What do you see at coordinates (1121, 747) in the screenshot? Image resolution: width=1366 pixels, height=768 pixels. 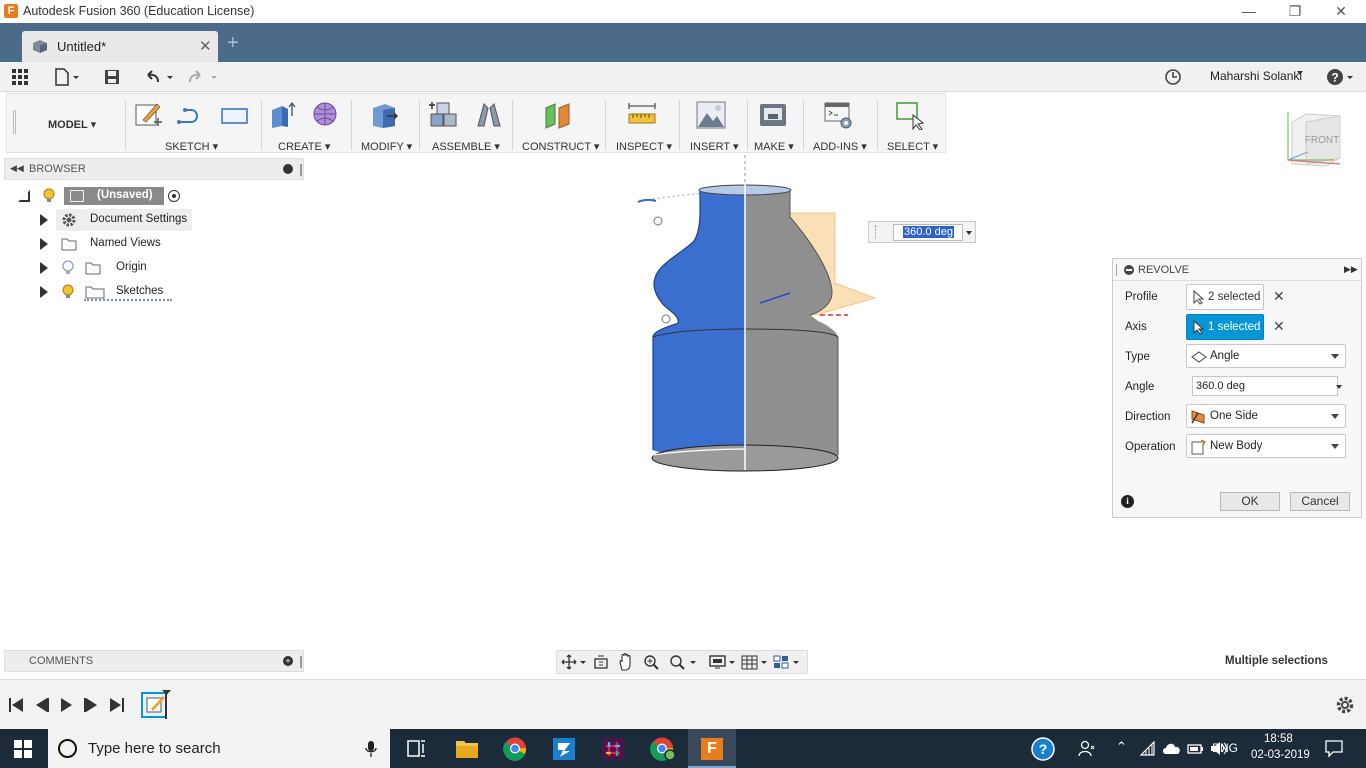 I see `show-hidden-icons-chevron-icon: ⌃` at bounding box center [1121, 747].